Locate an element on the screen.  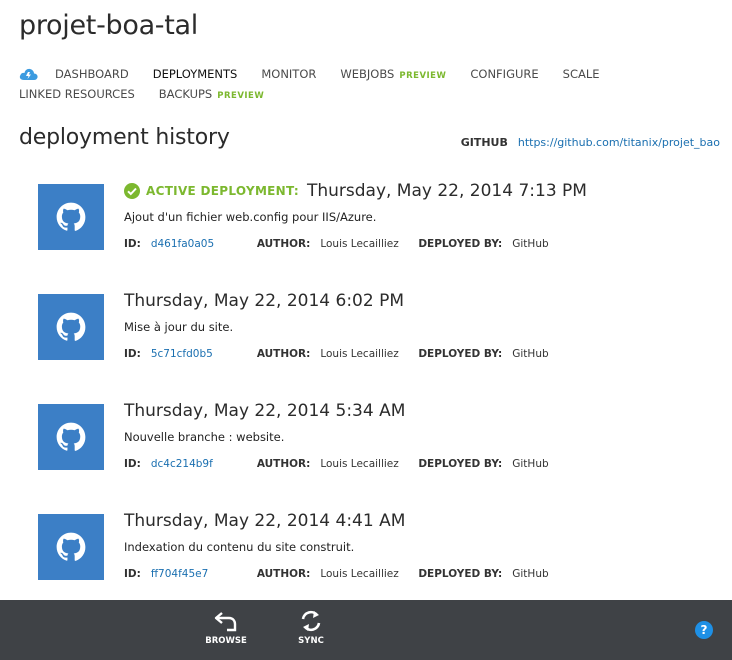
tab-scale: SCALE is located at coordinates (581, 74).